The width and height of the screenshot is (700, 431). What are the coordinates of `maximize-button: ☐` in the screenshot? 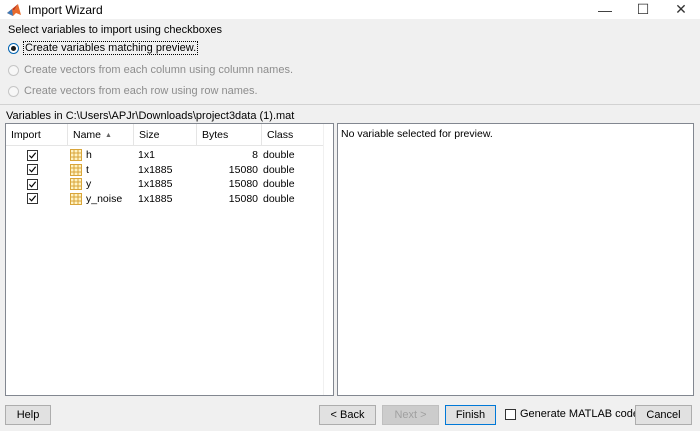 It's located at (643, 9).